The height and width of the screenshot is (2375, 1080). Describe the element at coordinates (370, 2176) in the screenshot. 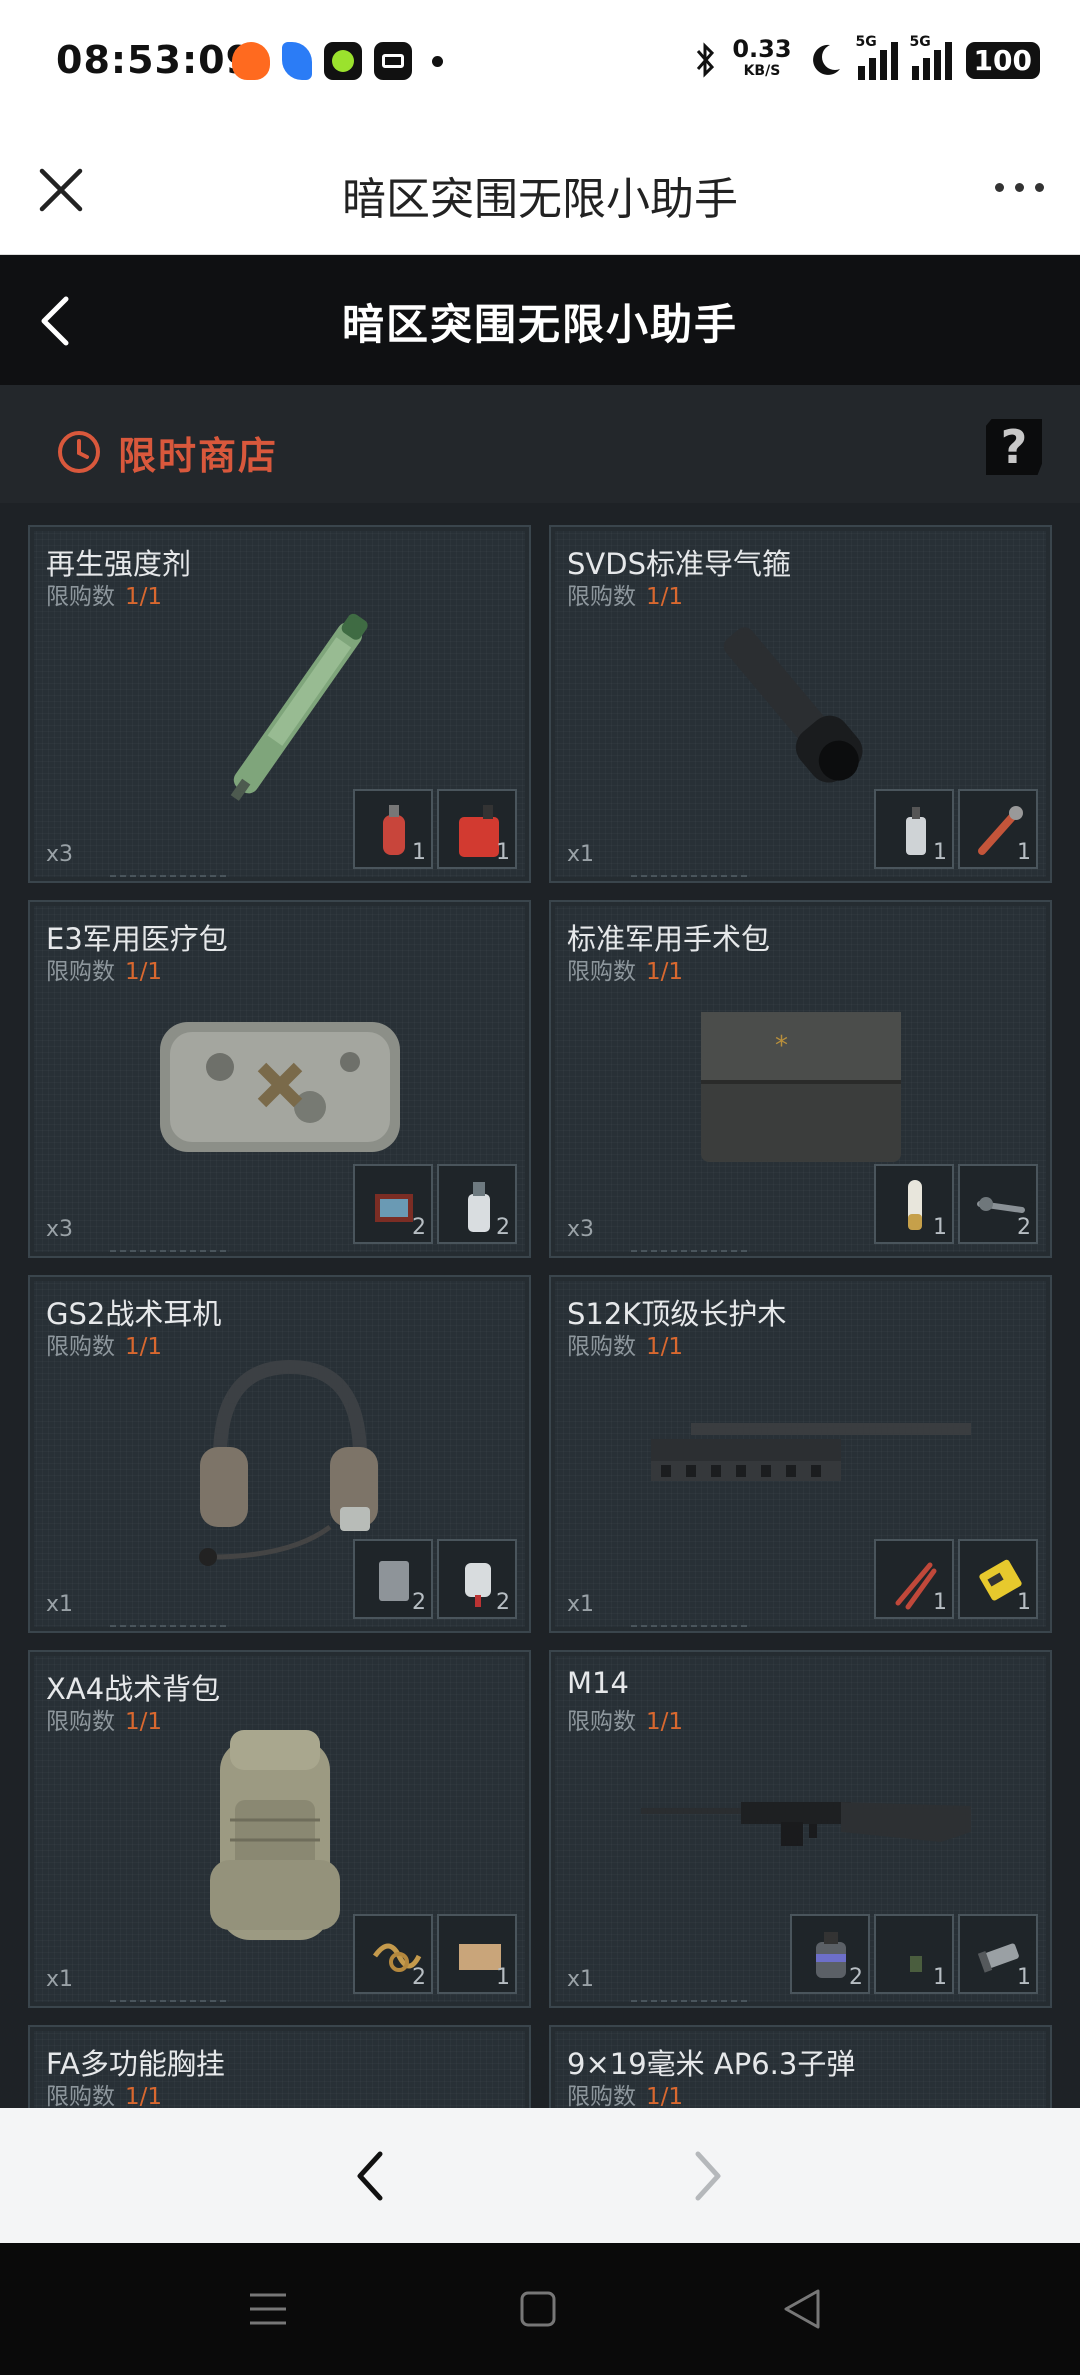

I see `nav-back-icon` at that location.